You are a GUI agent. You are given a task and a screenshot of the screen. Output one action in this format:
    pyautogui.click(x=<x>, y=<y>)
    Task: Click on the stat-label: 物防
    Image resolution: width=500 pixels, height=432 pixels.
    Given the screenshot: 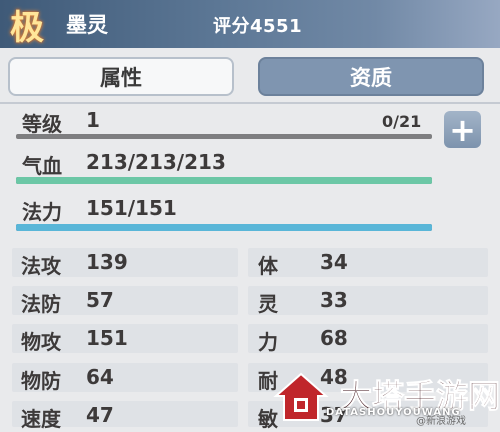 What is the action you would take?
    pyautogui.click(x=41, y=381)
    